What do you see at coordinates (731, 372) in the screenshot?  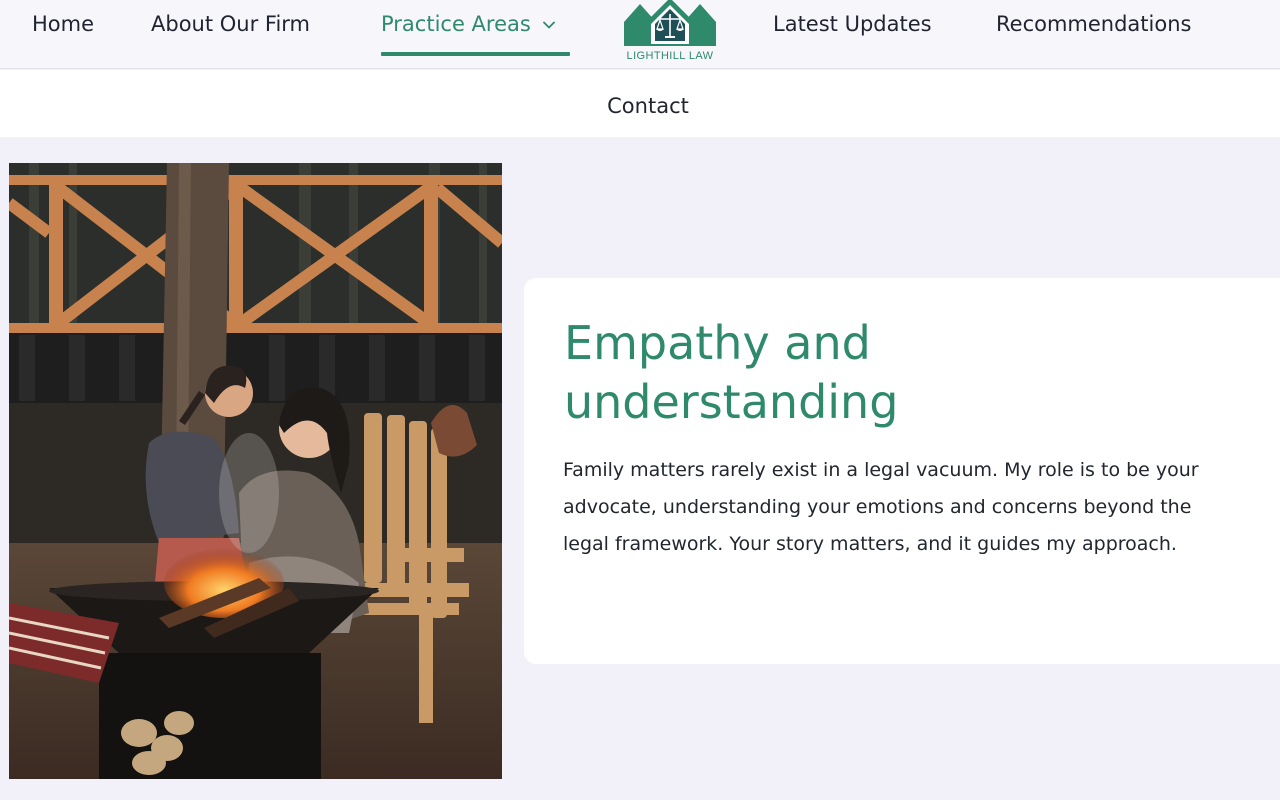 I see `section-heading: Empathy and understanding` at bounding box center [731, 372].